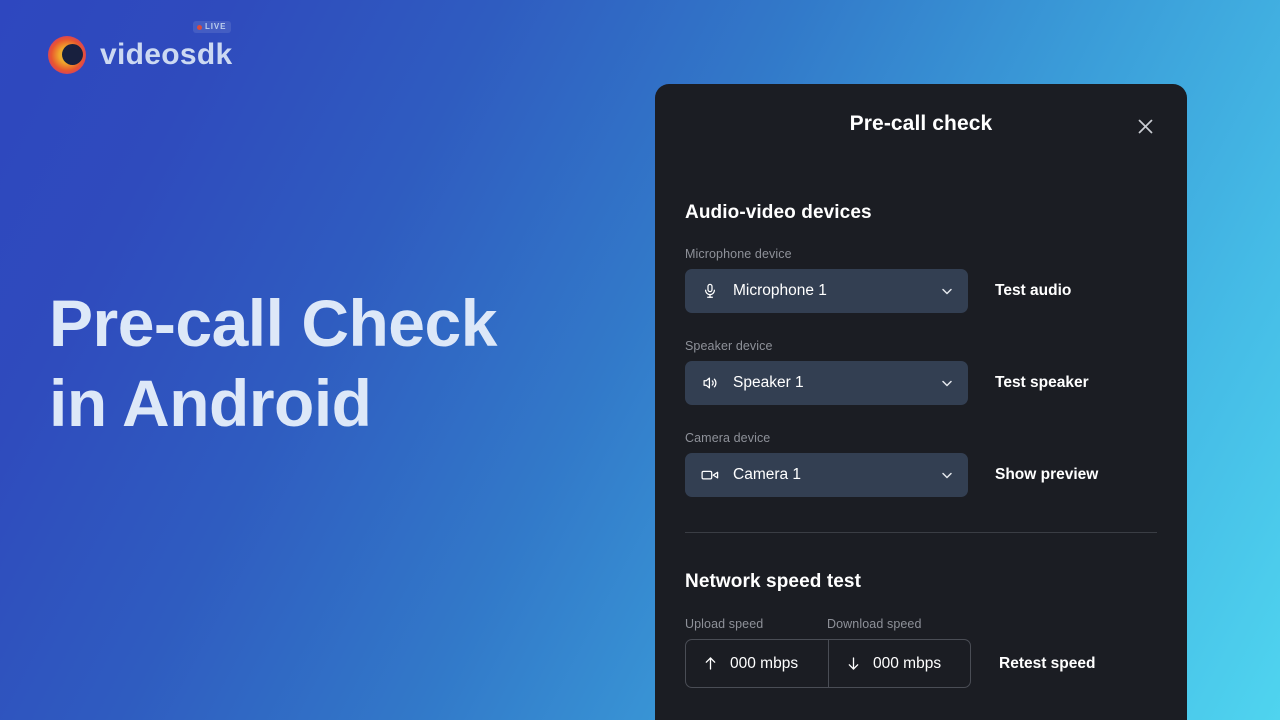 This screenshot has width=1280, height=720. I want to click on microphone-device-label: Microphone device, so click(738, 254).